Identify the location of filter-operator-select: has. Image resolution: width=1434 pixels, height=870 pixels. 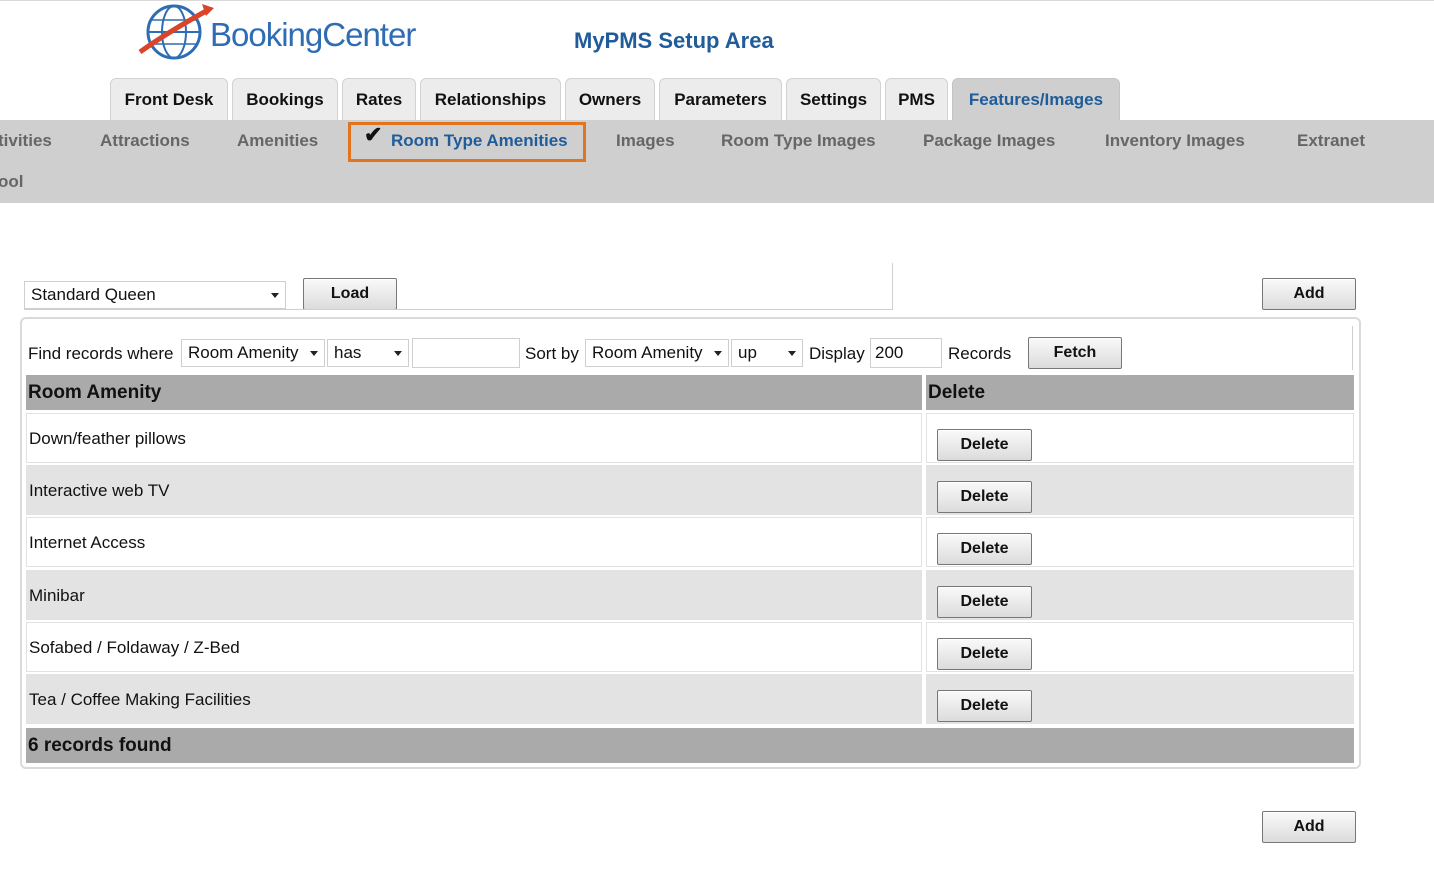
(368, 353).